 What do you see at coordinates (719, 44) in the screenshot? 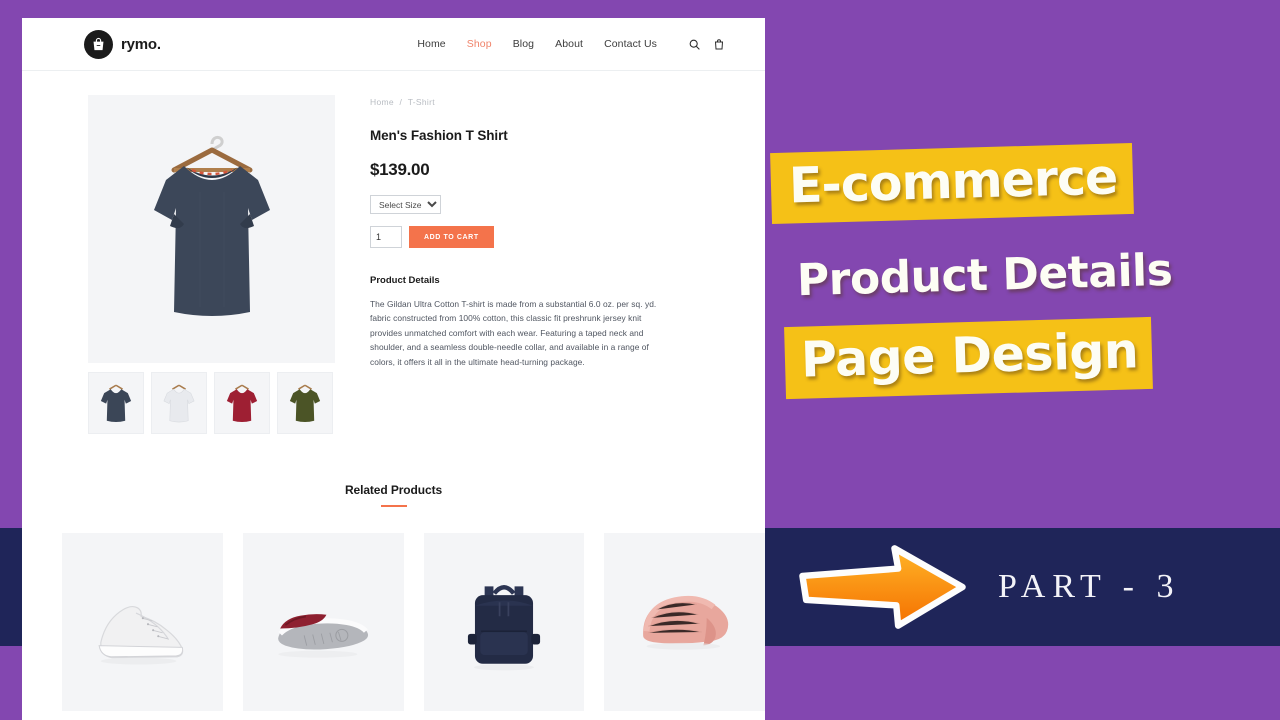
I see `cart-bag-icon` at bounding box center [719, 44].